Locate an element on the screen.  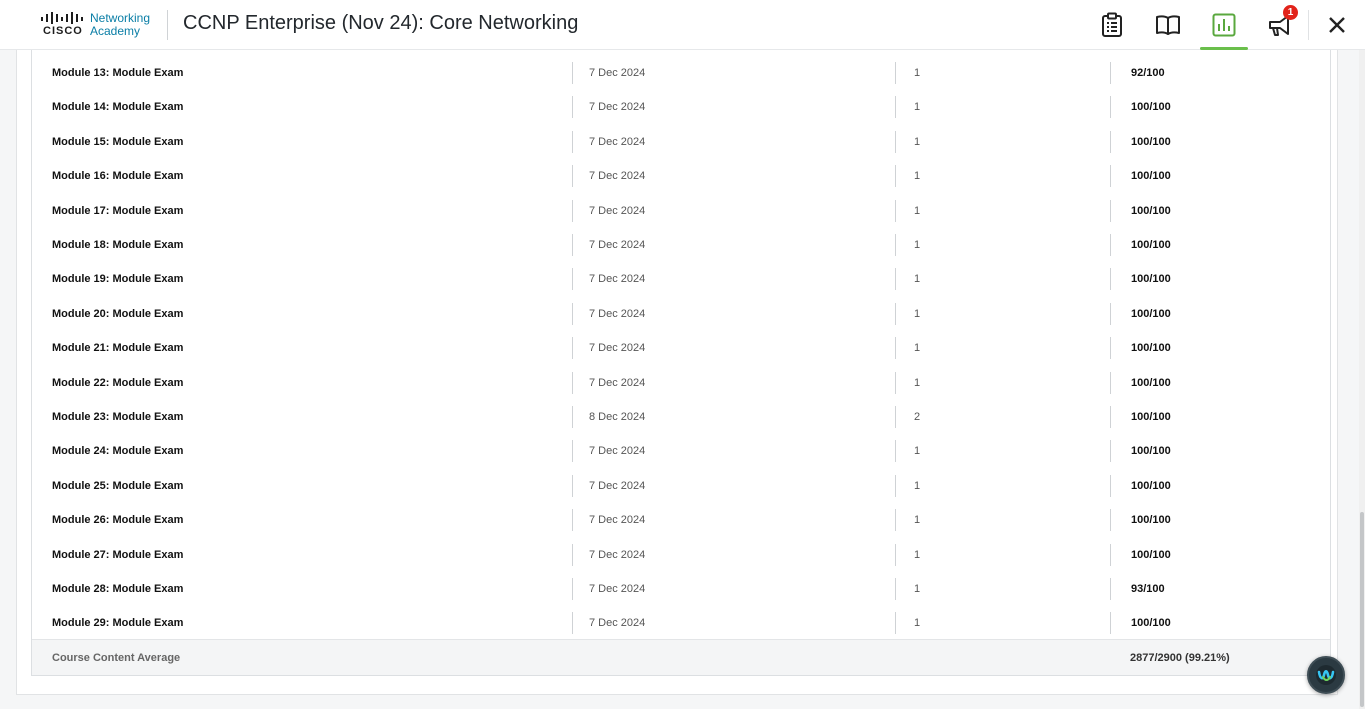
grade-row: Module 13: Module Exam 7 Dec 2024 1 92/100 is located at coordinates (681, 73).